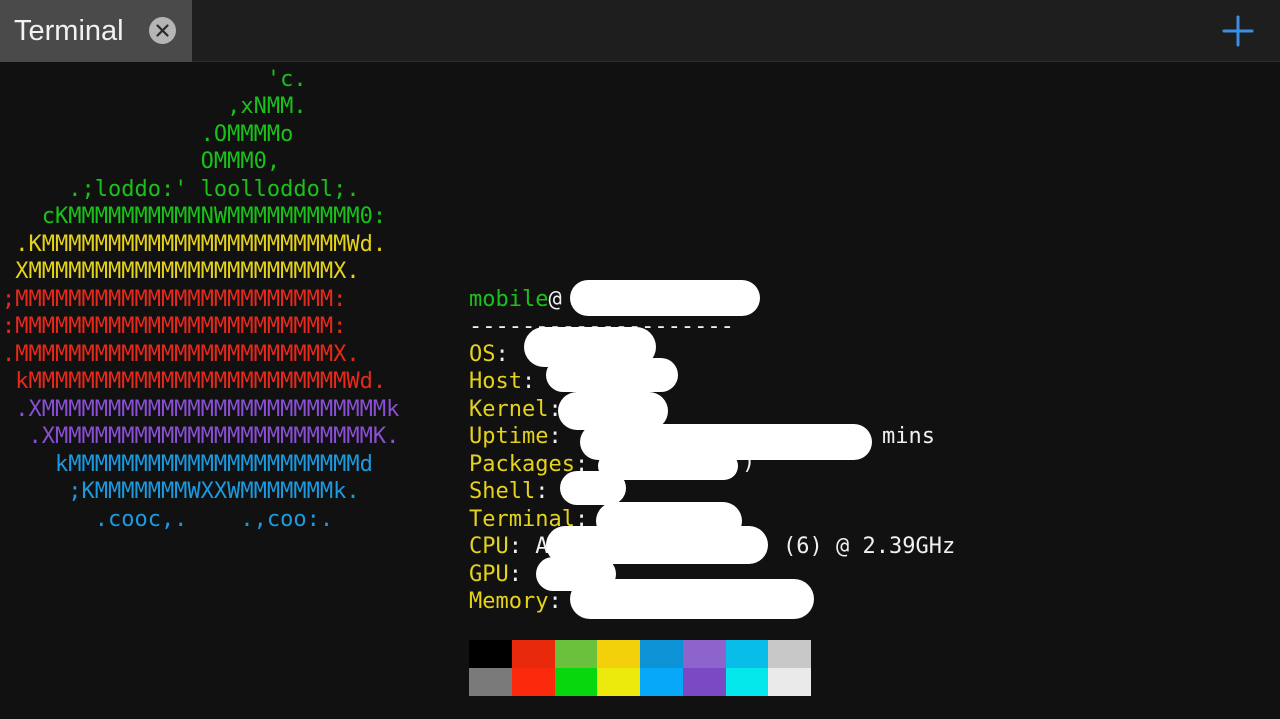  Describe the element at coordinates (509, 409) in the screenshot. I see `info-key: Kernel` at that location.